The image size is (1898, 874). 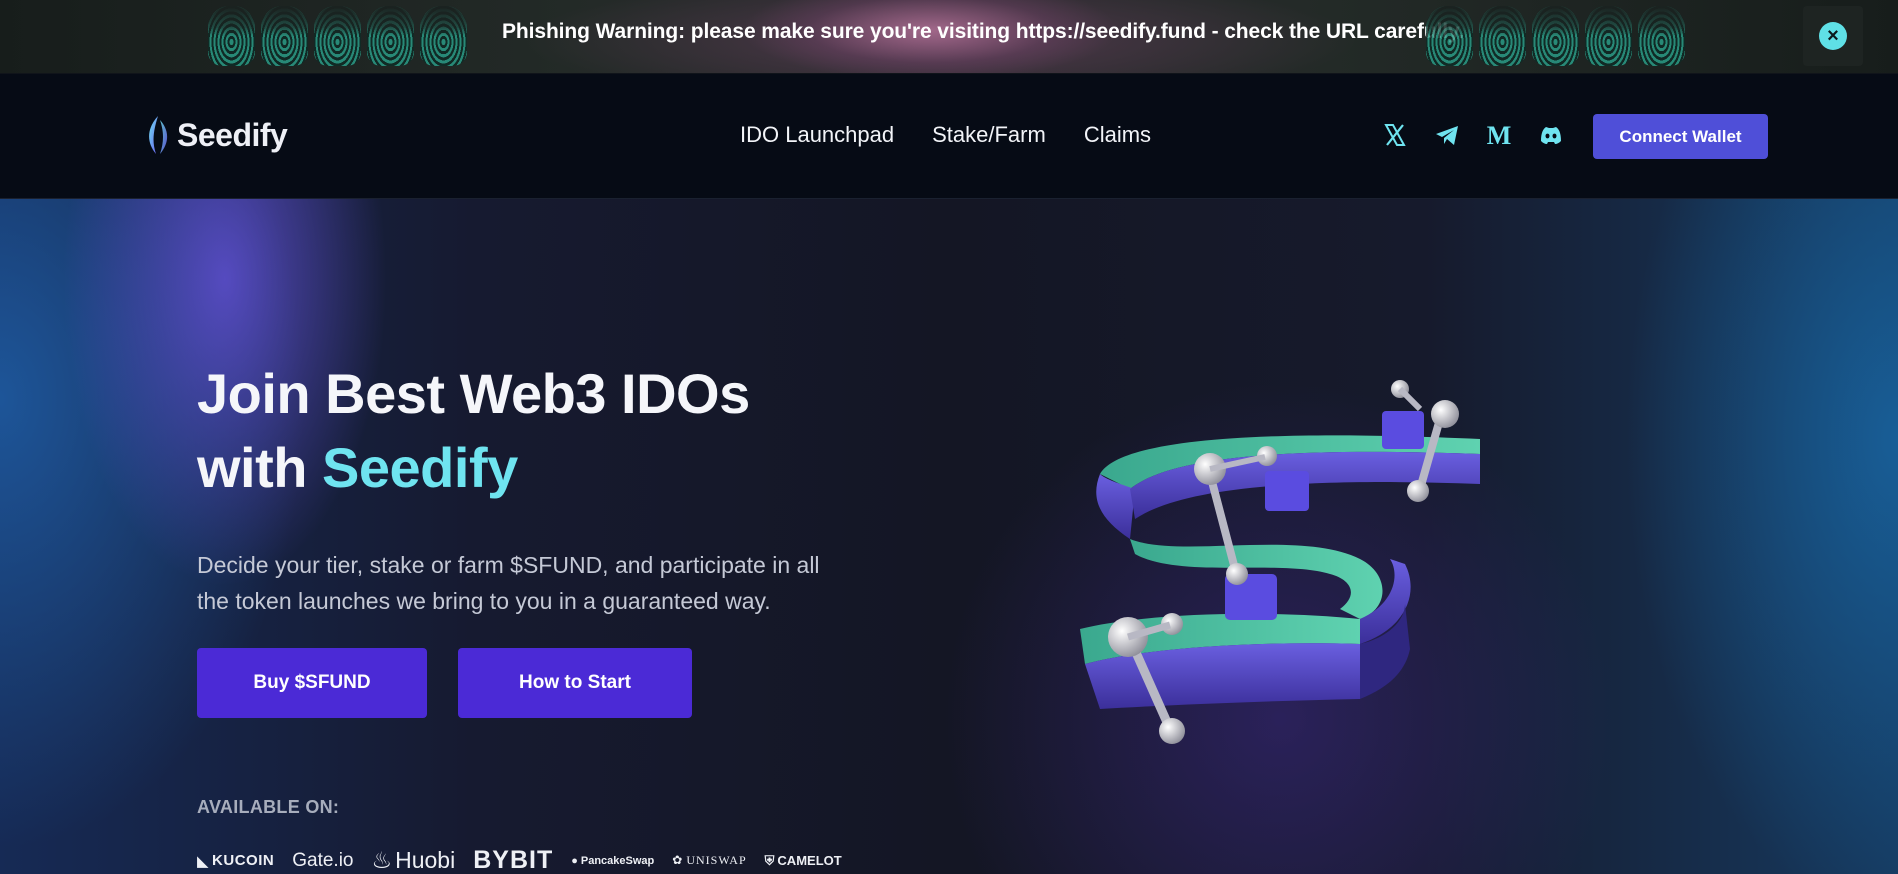 What do you see at coordinates (803, 861) in the screenshot?
I see `camelot-logo: ⛨ CAMELOT` at bounding box center [803, 861].